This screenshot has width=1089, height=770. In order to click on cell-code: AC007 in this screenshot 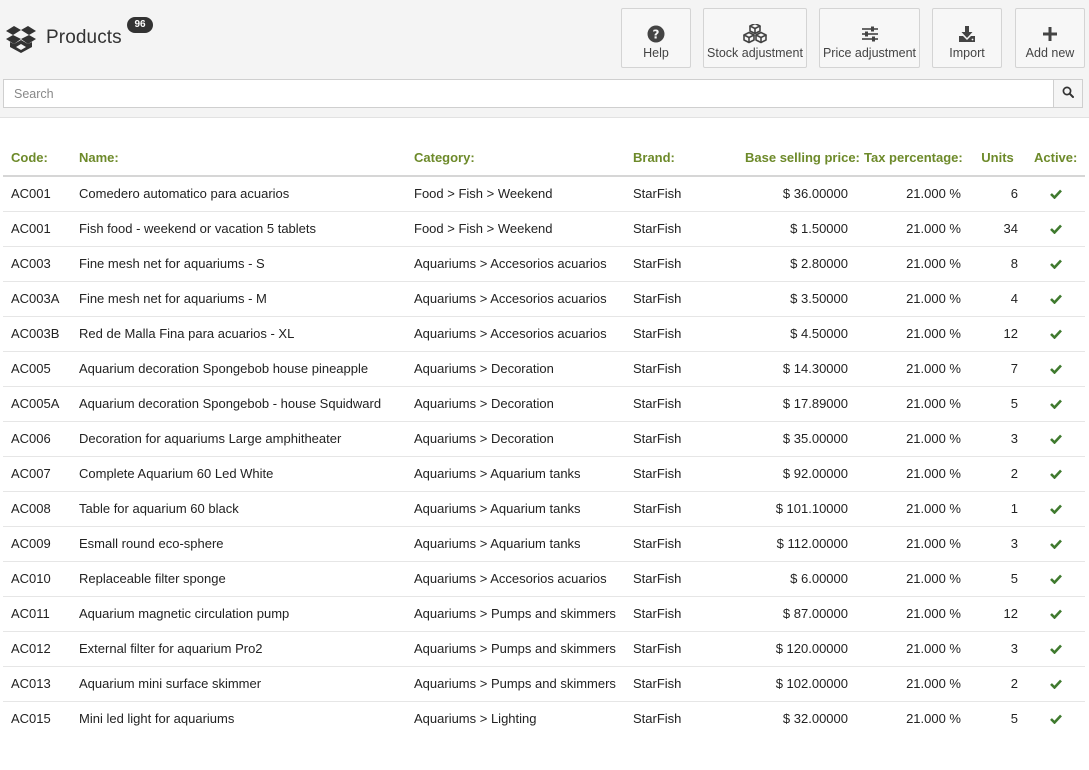, I will do `click(37, 474)`.